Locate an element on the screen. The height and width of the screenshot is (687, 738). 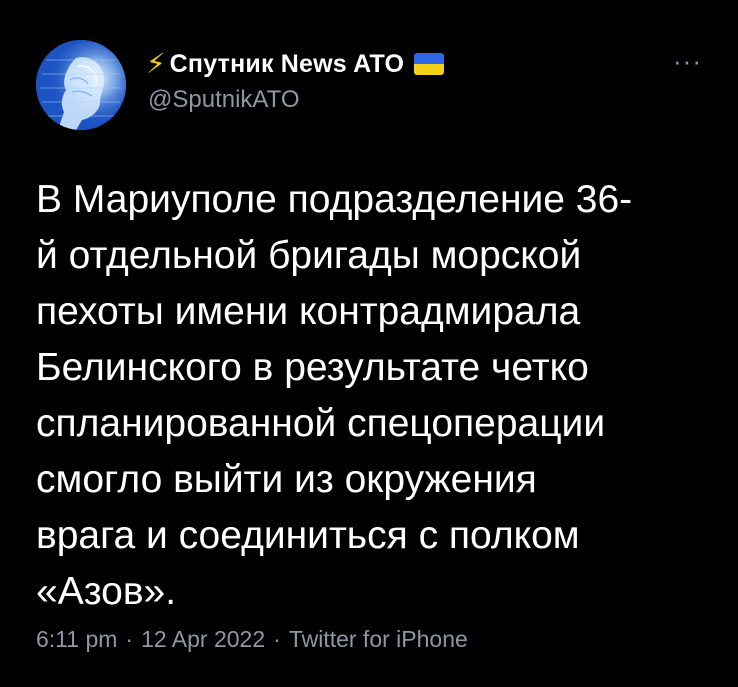
tweet-metadata: 6:11 pm · 12 Apr 2022 · Twitter for iPhone is located at coordinates (252, 639).